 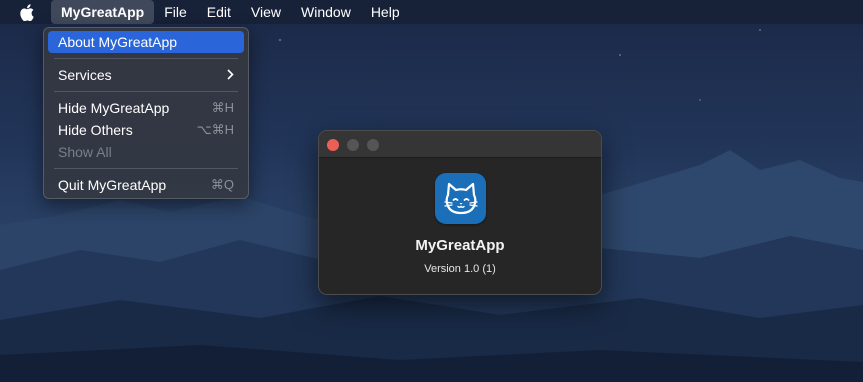 What do you see at coordinates (146, 152) in the screenshot?
I see `menu-item-show-all: Show All` at bounding box center [146, 152].